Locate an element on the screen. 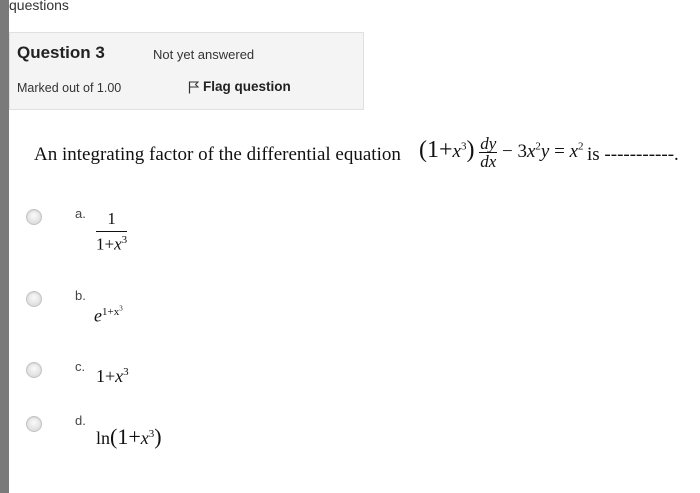 This screenshot has width=700, height=493. option-letter: a. is located at coordinates (80, 213).